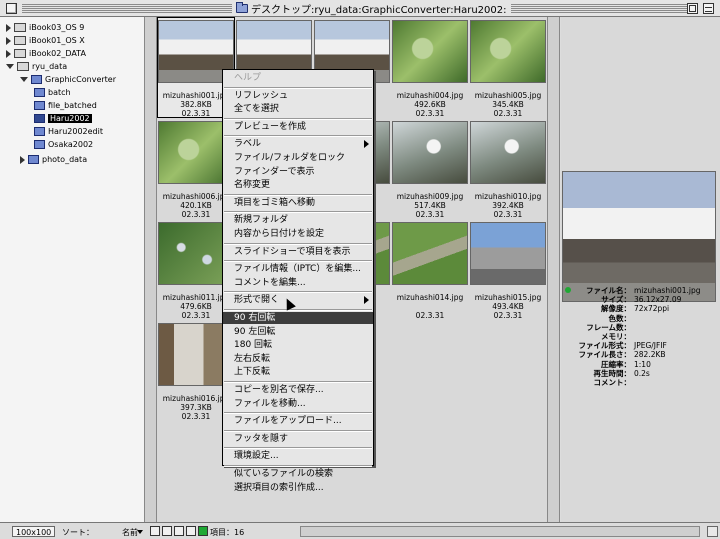 Image resolution: width=720 pixels, height=539 pixels. Describe the element at coordinates (75, 131) in the screenshot. I see `tree-item-label: Haru2002edit` at that location.